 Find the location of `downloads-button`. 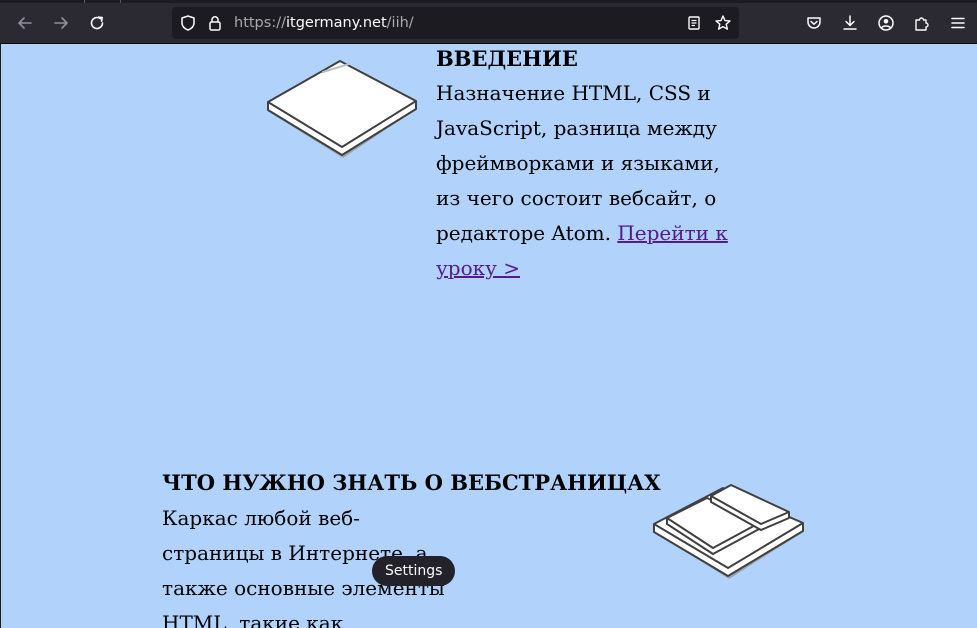

downloads-button is located at coordinates (850, 23).